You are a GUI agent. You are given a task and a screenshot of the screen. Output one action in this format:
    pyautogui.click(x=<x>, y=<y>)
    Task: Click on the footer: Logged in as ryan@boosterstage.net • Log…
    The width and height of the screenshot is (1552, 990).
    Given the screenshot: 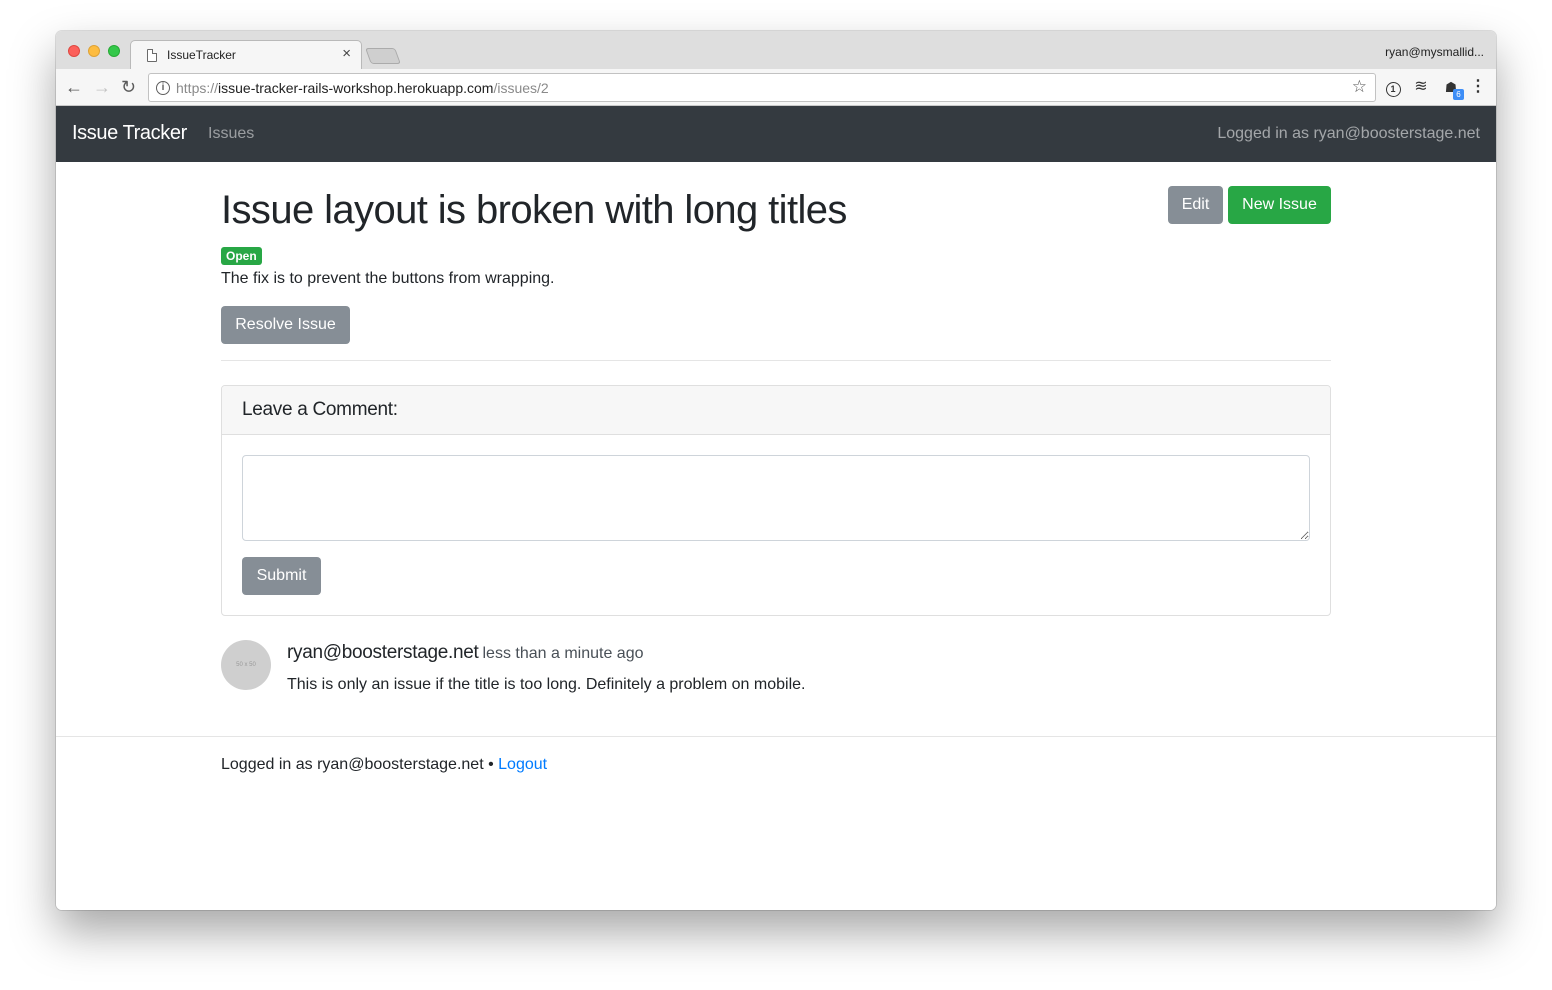 What is the action you would take?
    pyautogui.click(x=384, y=765)
    